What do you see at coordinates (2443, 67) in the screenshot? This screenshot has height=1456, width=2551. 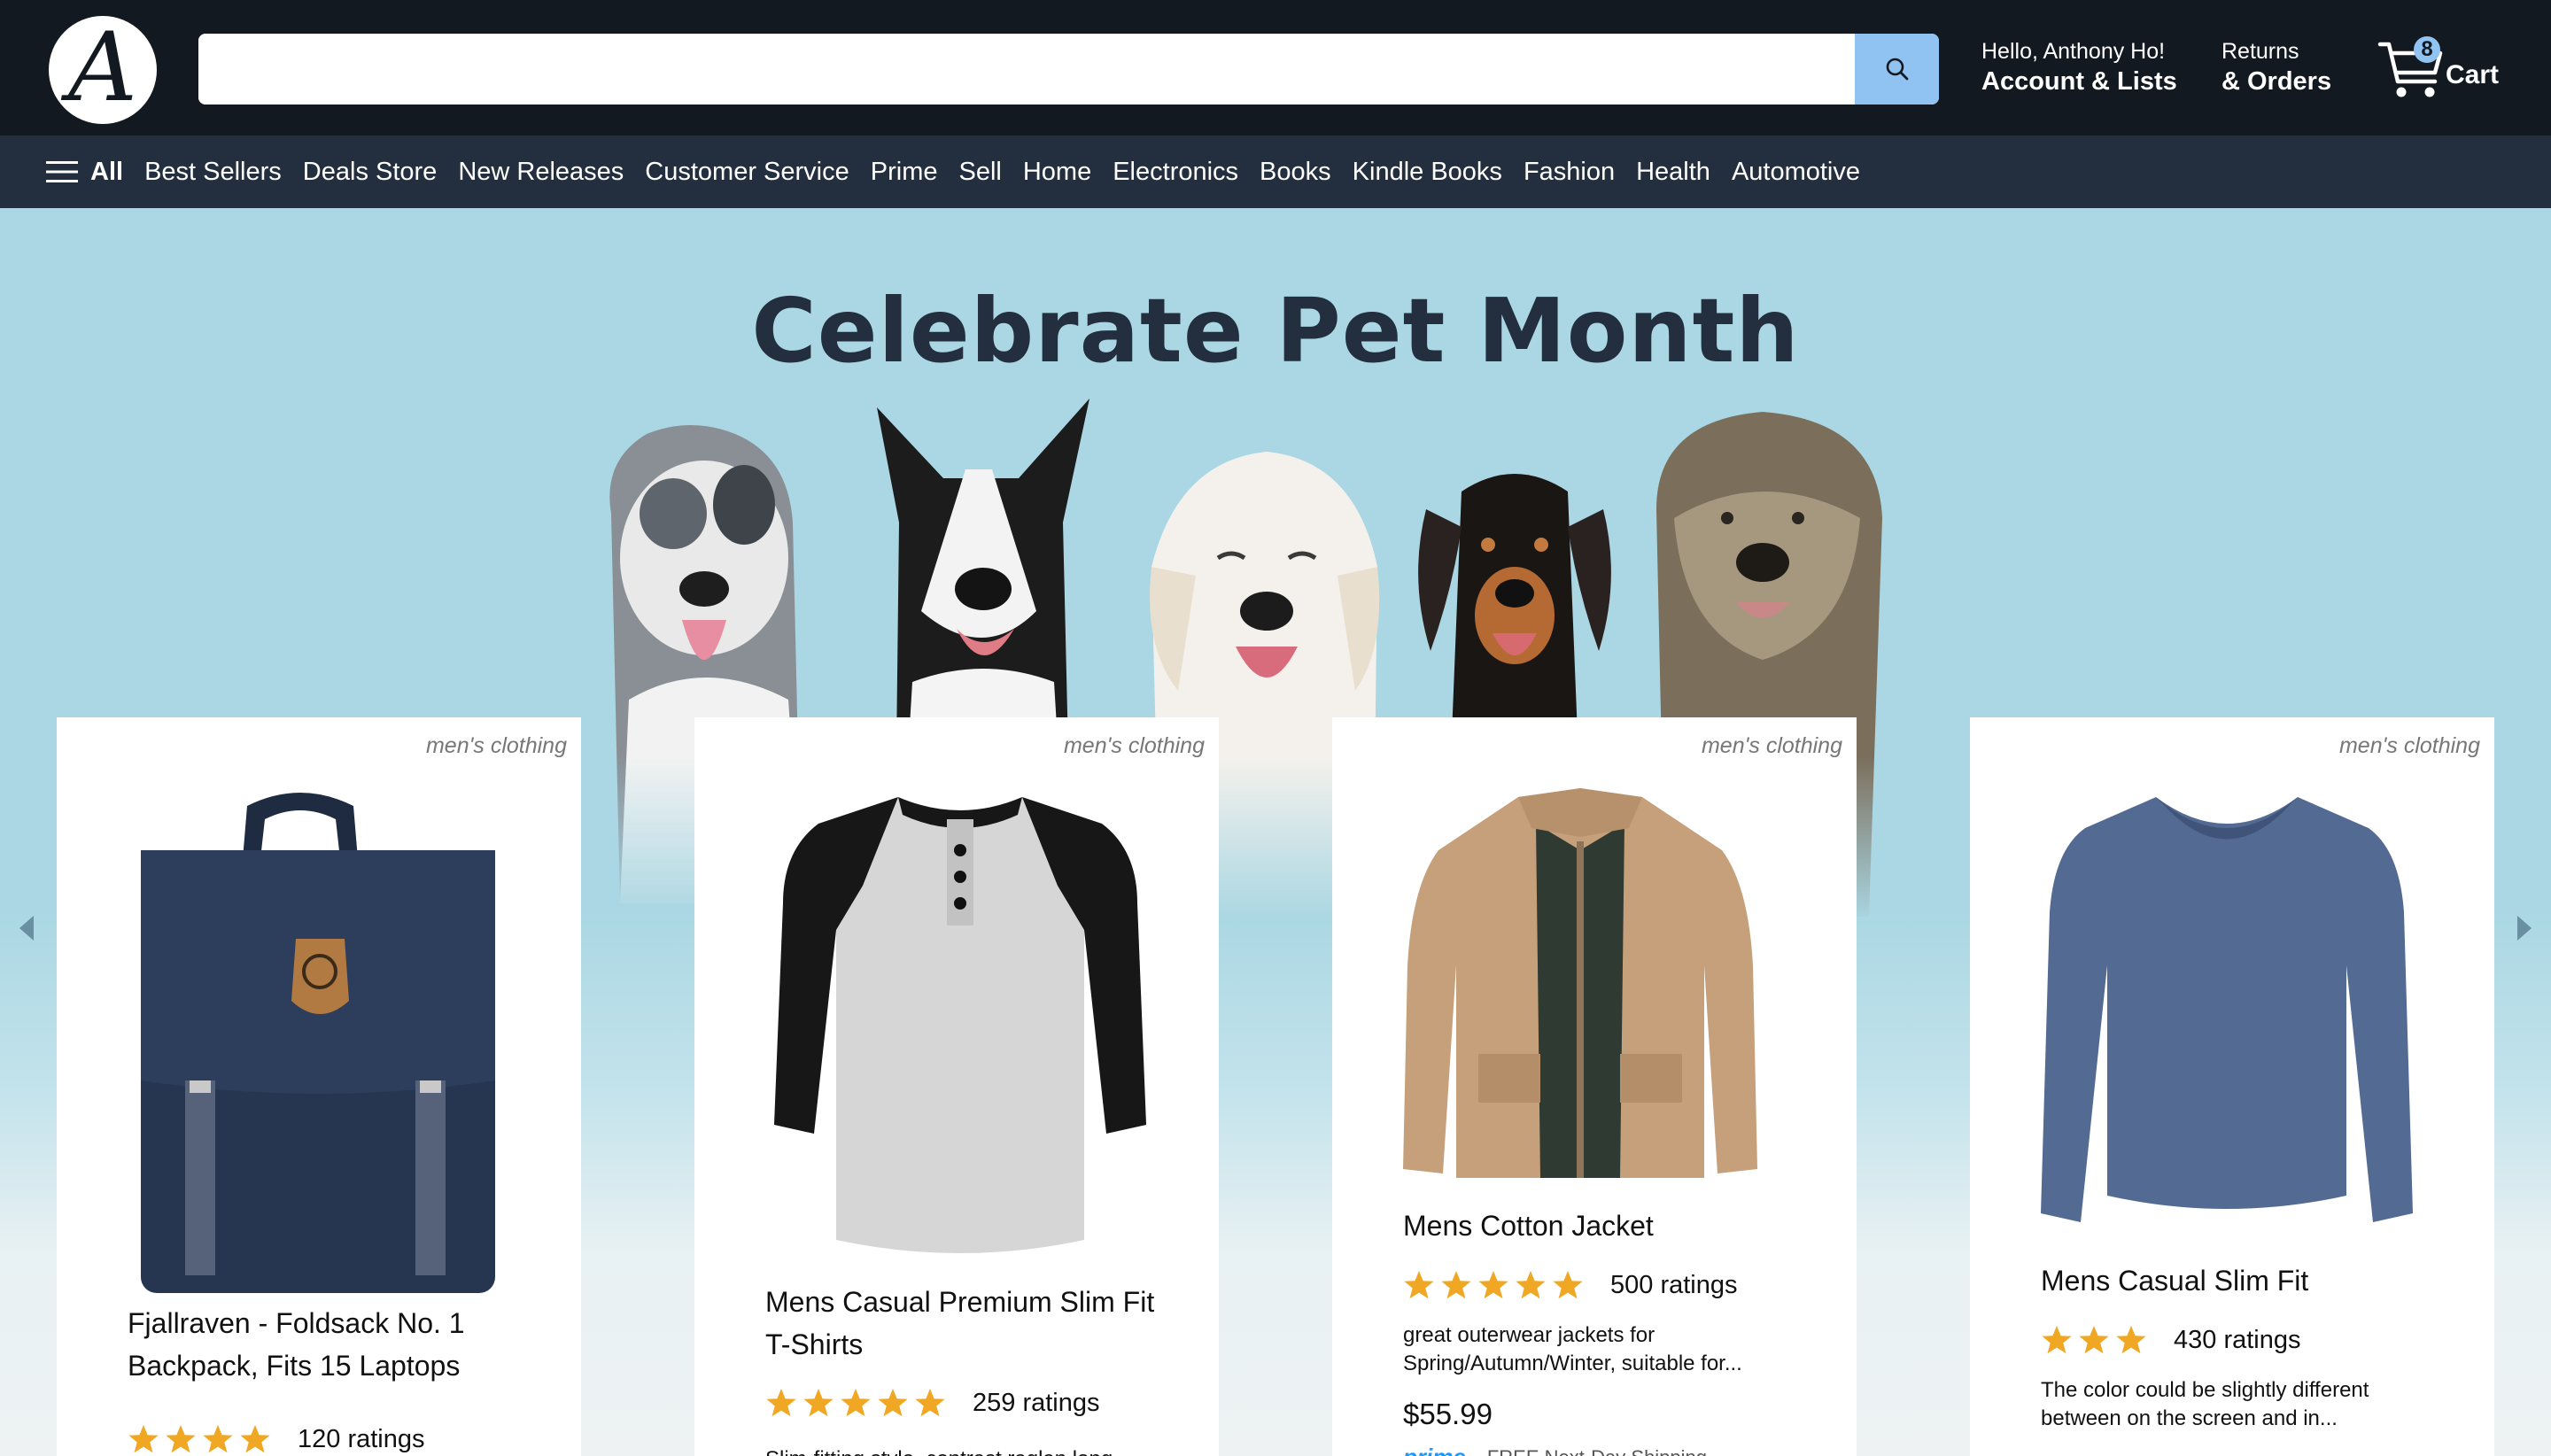 I see `cart-button: 8 Cart` at bounding box center [2443, 67].